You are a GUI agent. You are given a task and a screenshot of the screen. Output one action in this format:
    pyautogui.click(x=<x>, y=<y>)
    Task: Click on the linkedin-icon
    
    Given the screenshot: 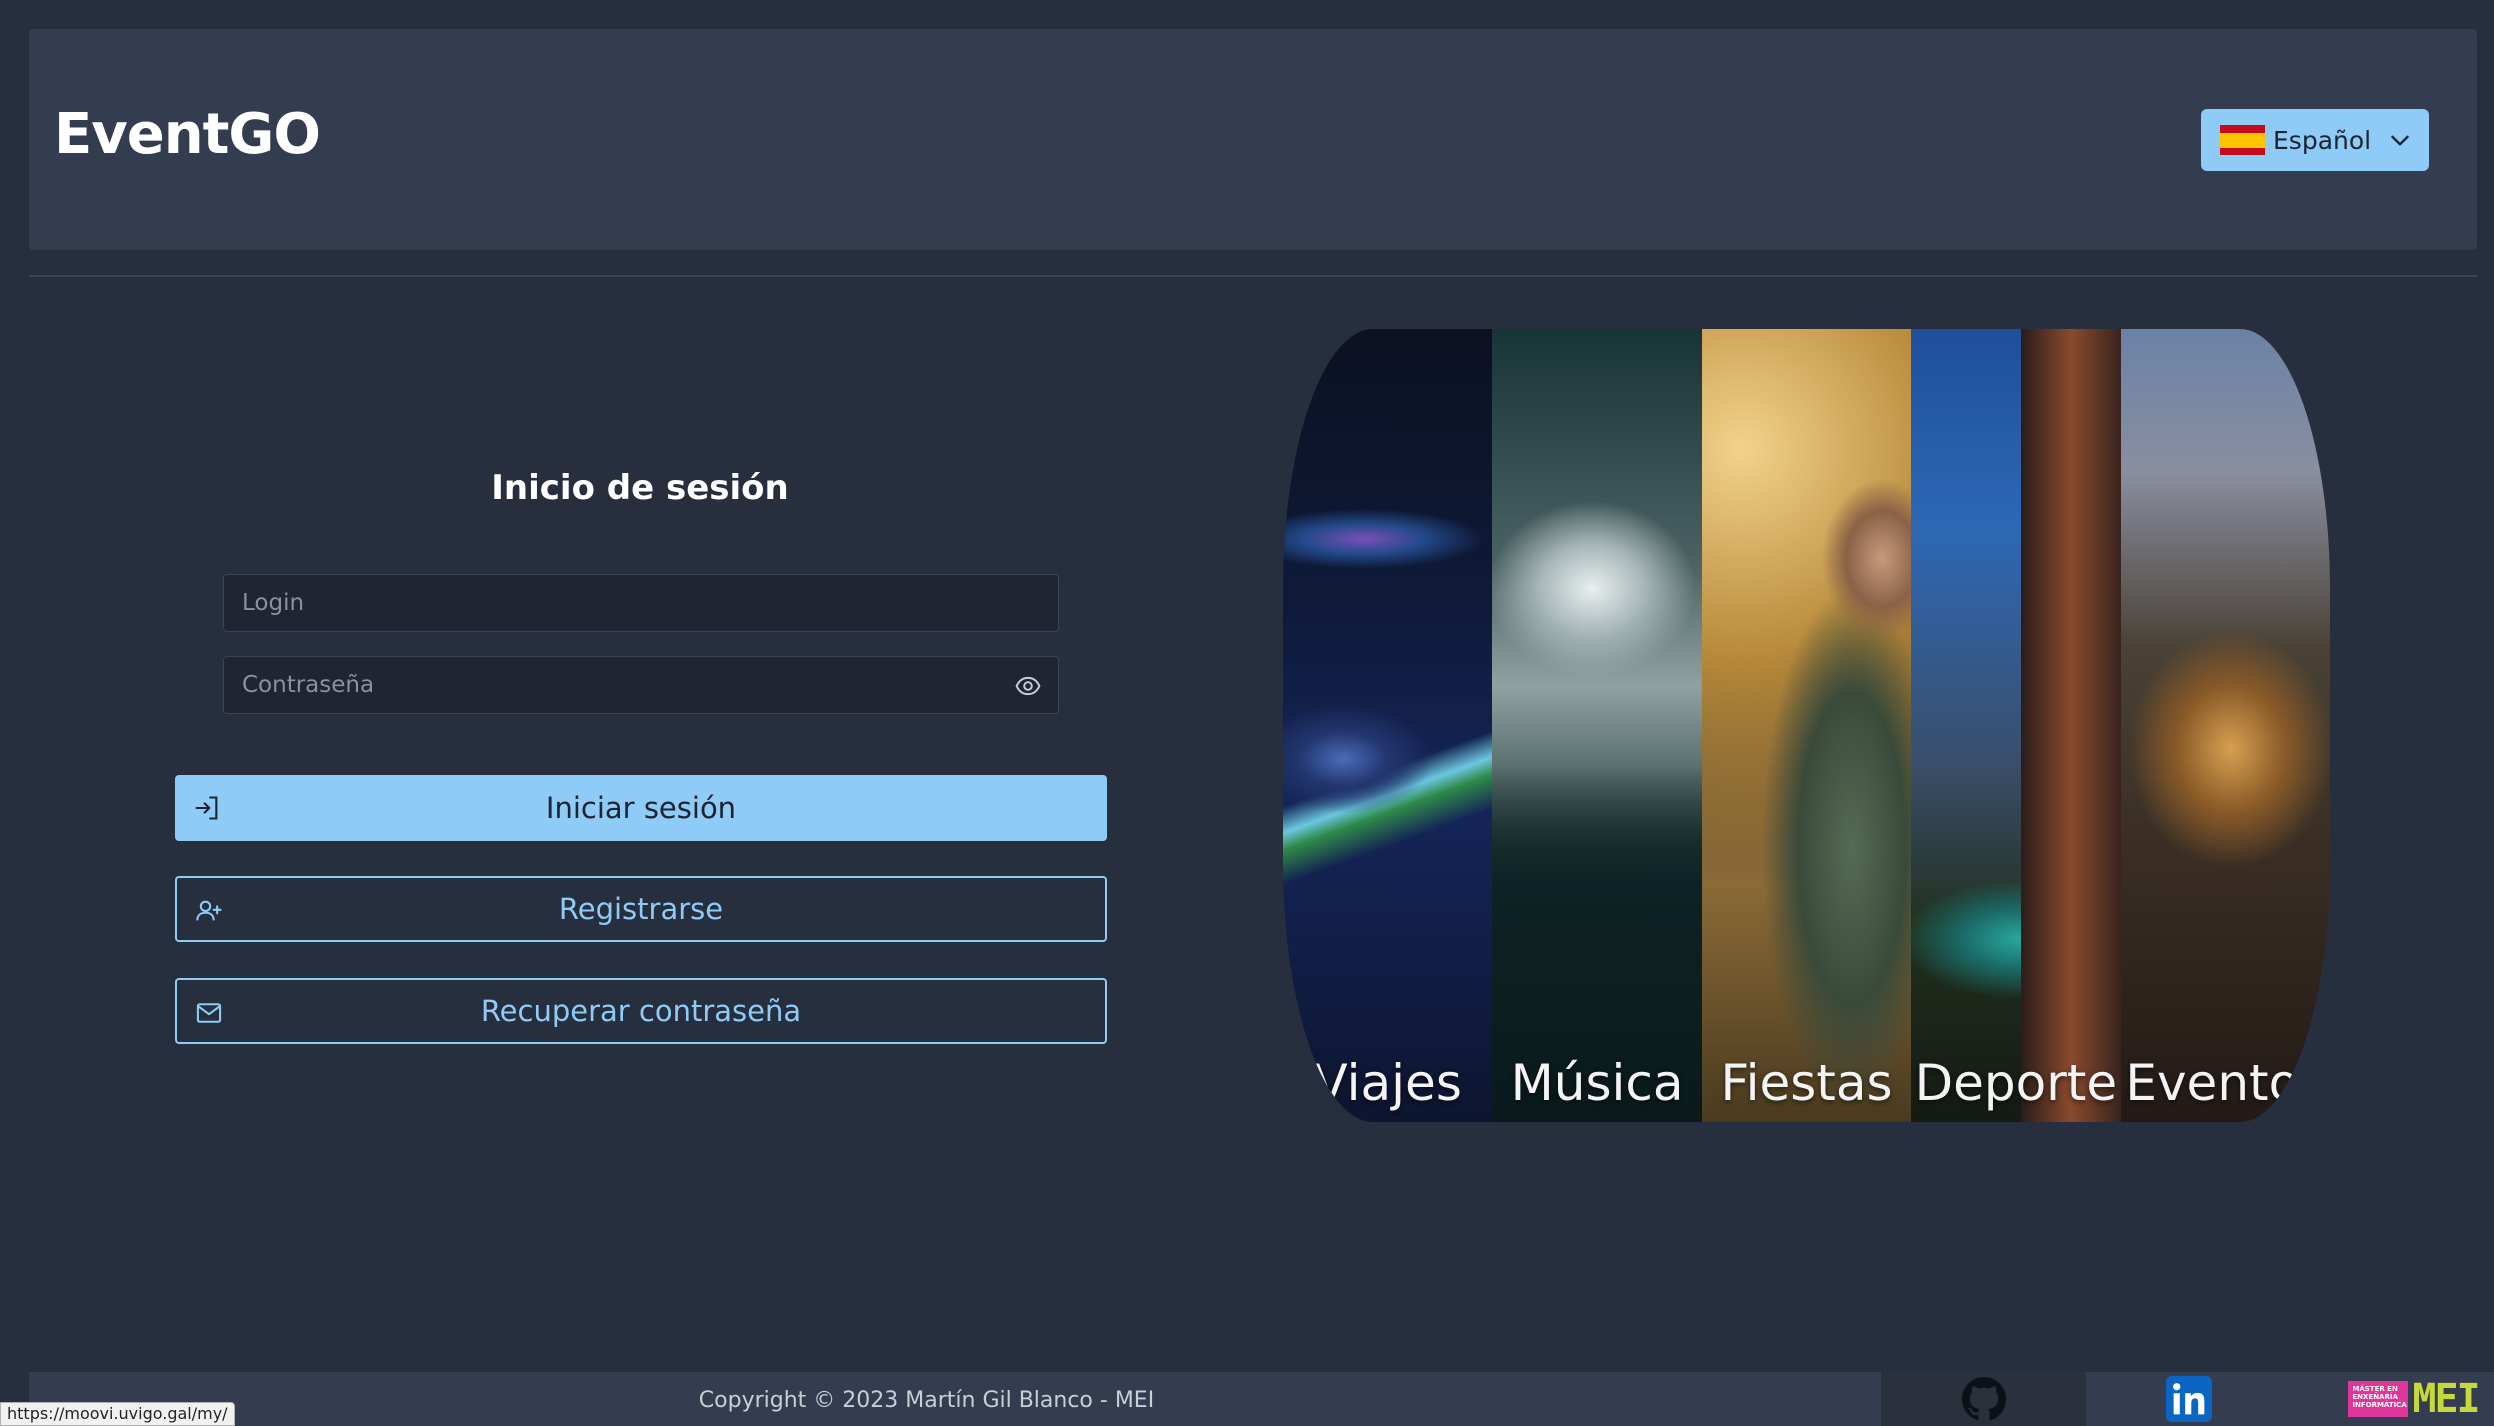 What is the action you would take?
    pyautogui.click(x=2188, y=1399)
    